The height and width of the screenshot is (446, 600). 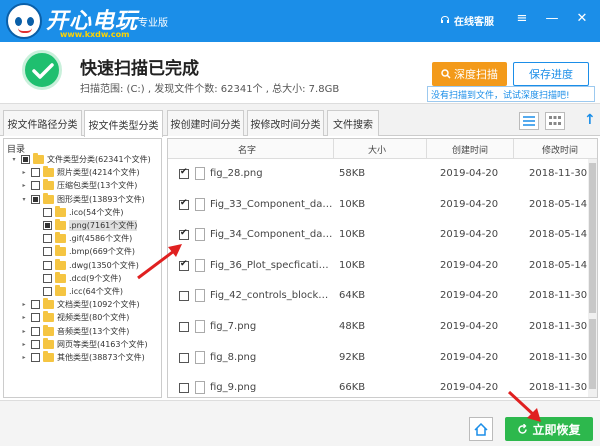 What do you see at coordinates (82, 238) in the screenshot?
I see `tree-node: .gif(4586个文件)` at bounding box center [82, 238].